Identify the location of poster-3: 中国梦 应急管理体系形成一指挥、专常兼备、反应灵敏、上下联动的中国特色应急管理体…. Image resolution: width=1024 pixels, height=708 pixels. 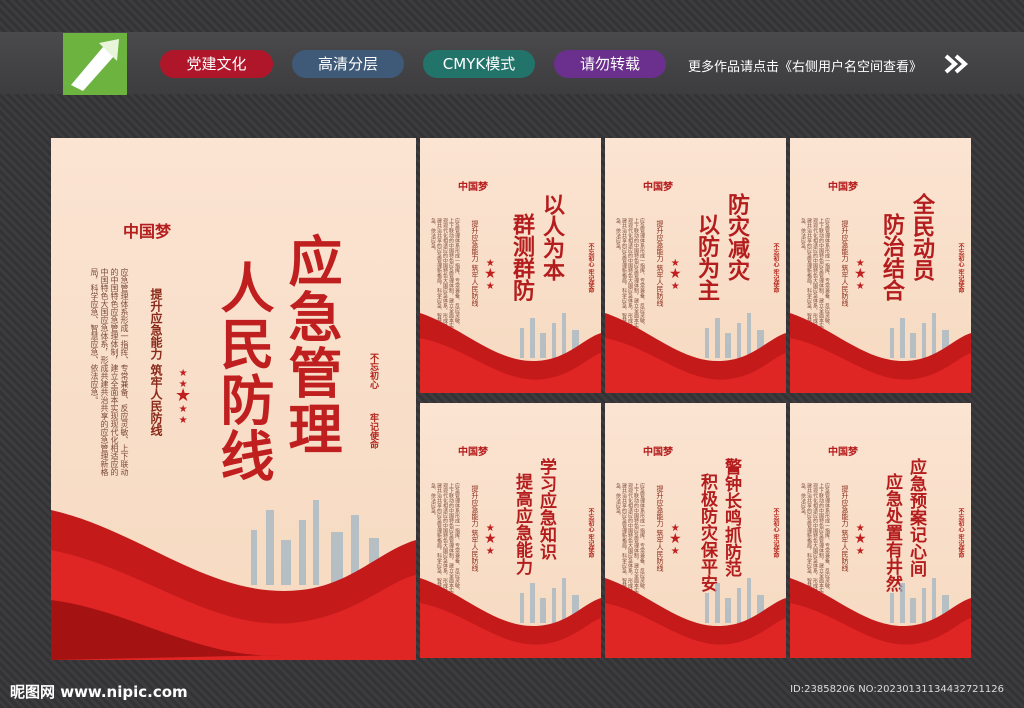
(880, 265).